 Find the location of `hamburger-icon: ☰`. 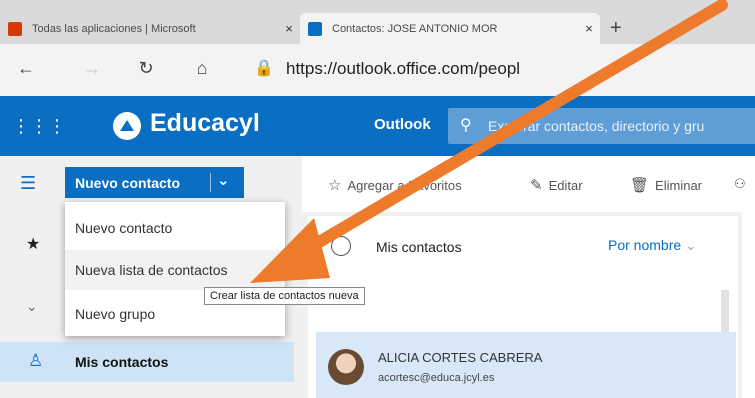

hamburger-icon: ☰ is located at coordinates (28, 183).